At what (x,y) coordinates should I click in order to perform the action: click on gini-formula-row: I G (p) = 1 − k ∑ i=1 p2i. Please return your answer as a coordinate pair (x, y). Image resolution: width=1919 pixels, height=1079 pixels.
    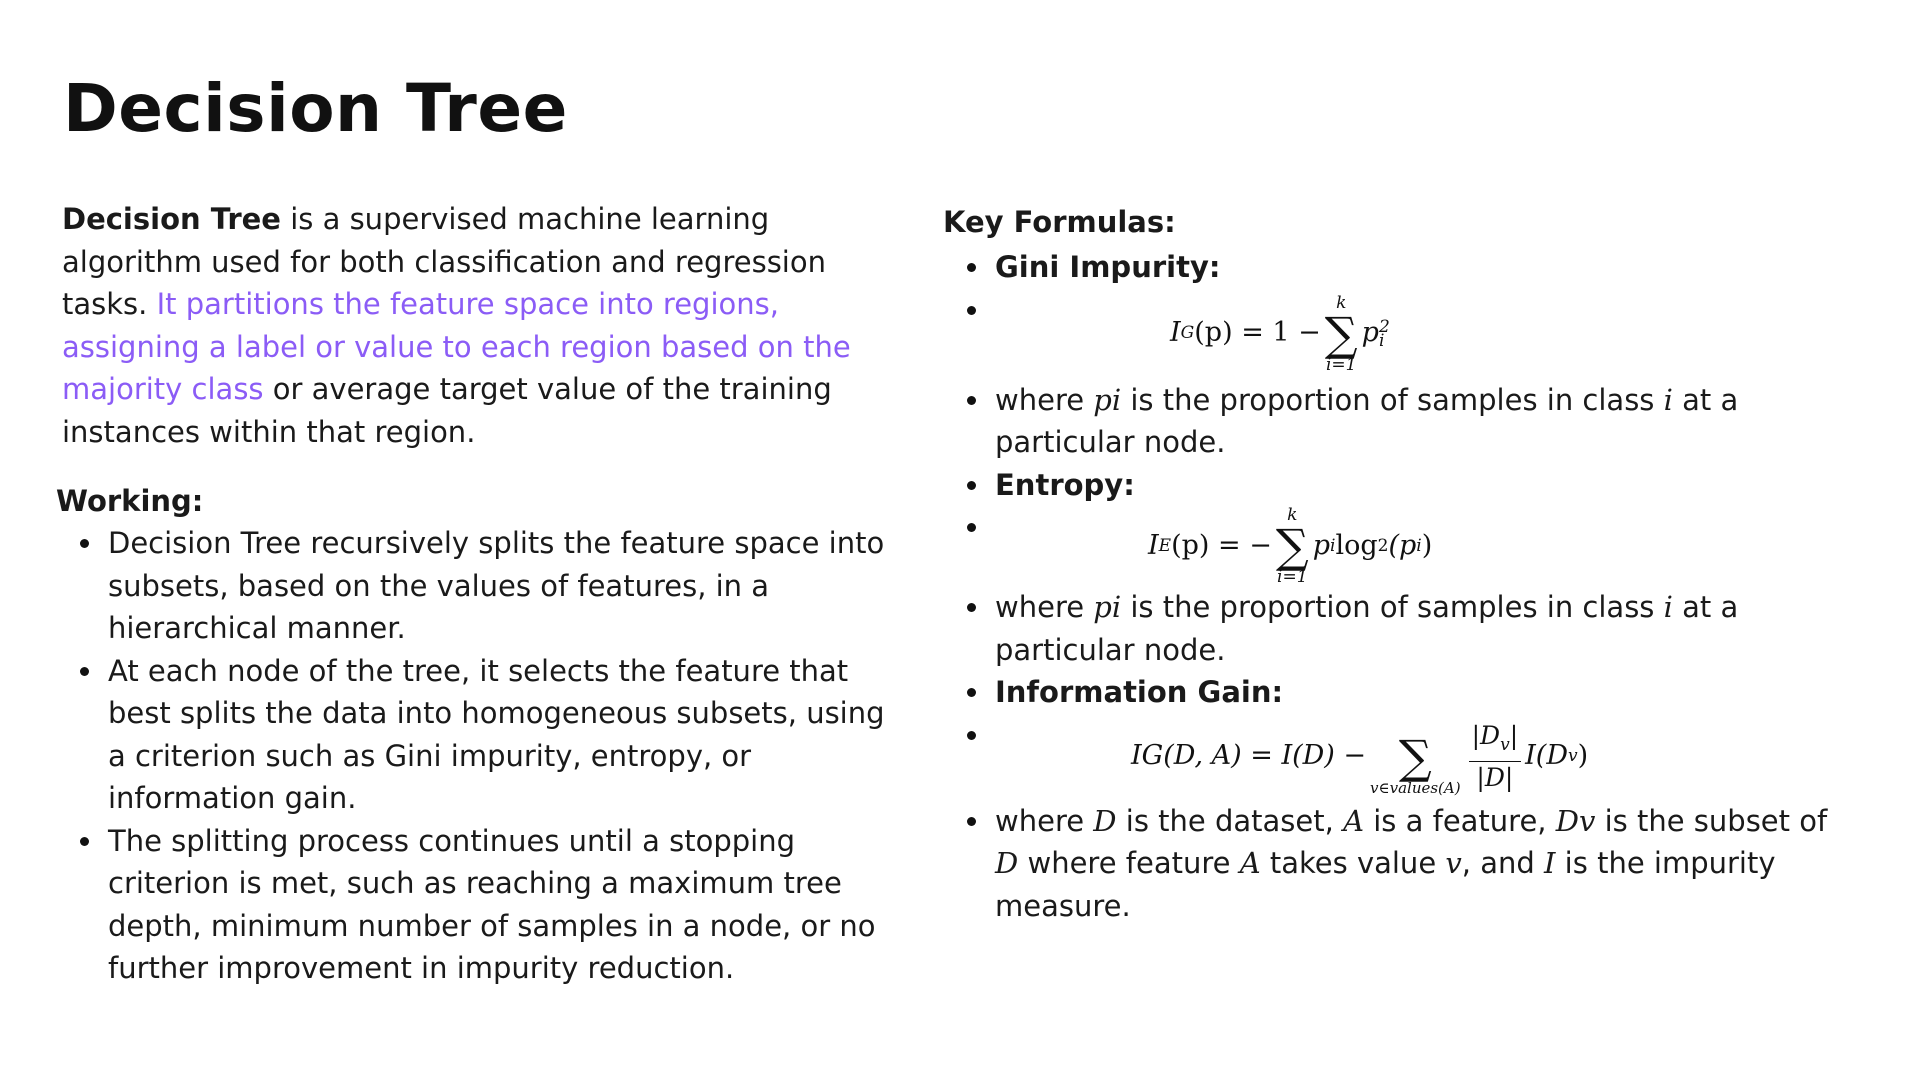
    Looking at the image, I should click on (1406, 334).